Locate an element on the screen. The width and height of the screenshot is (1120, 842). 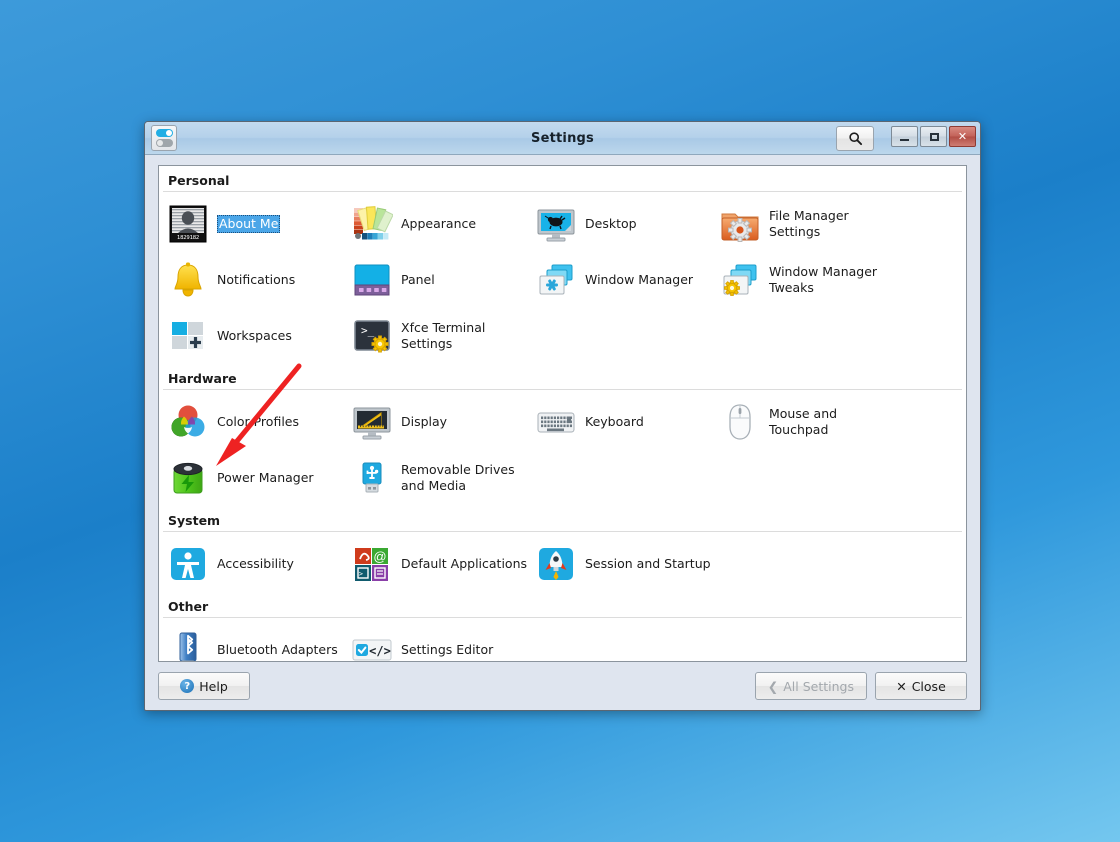
settings-item-label: Appearance is located at coordinates (439, 223).